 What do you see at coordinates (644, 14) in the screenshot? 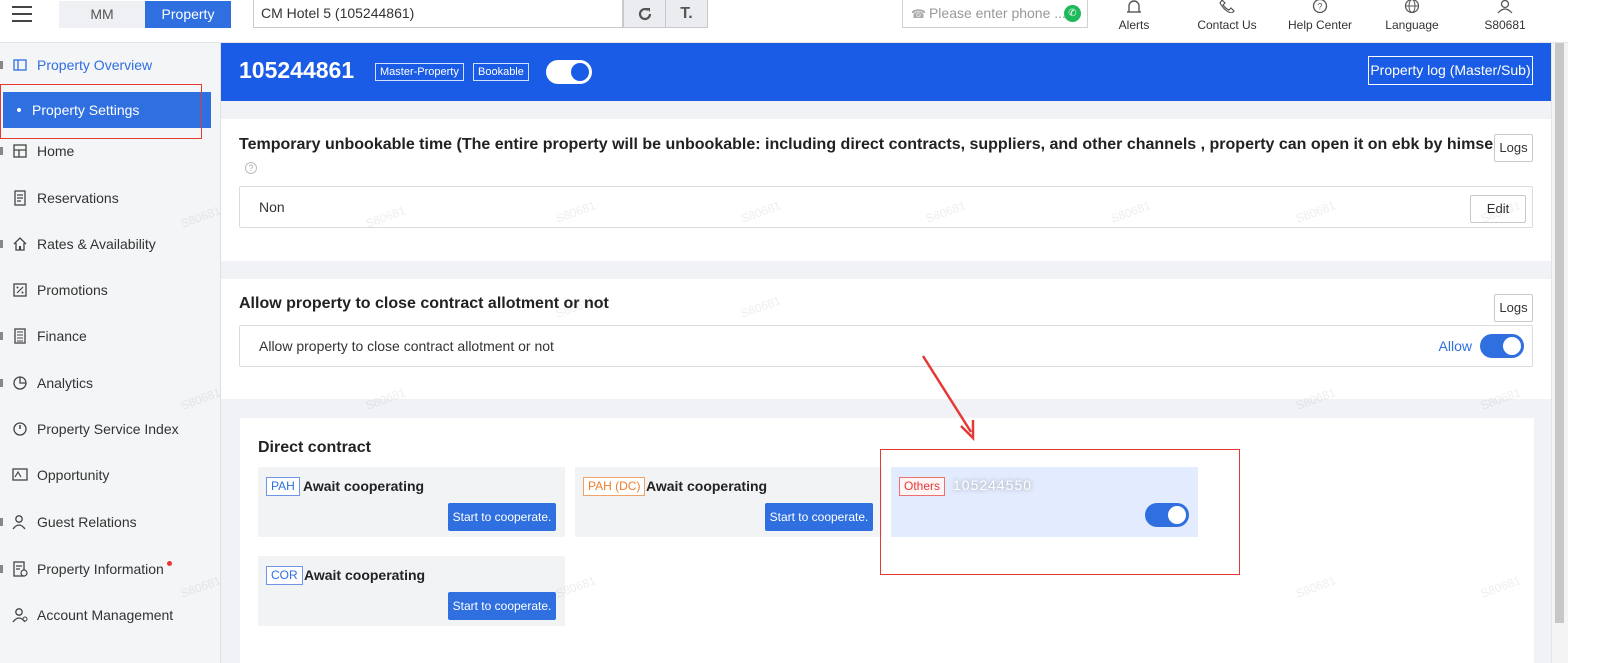
I see `refresh-icon` at bounding box center [644, 14].